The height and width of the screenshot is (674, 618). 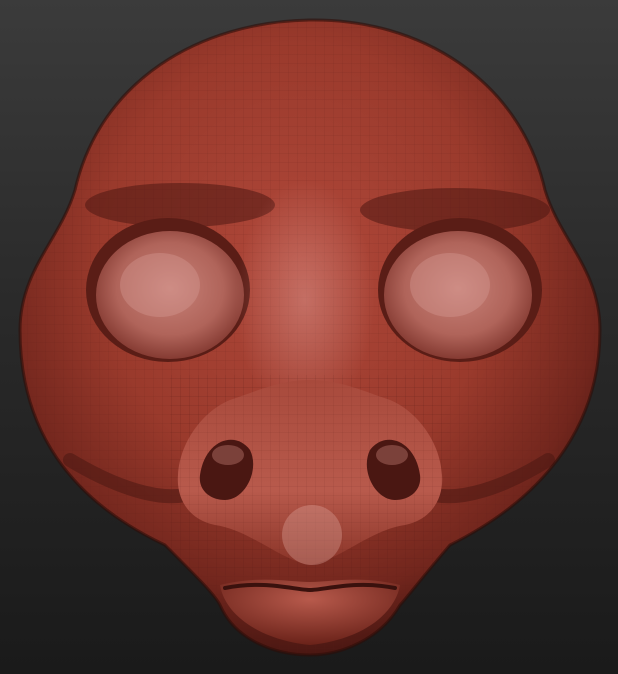 I want to click on left-eye-socket, so click(x=168, y=290).